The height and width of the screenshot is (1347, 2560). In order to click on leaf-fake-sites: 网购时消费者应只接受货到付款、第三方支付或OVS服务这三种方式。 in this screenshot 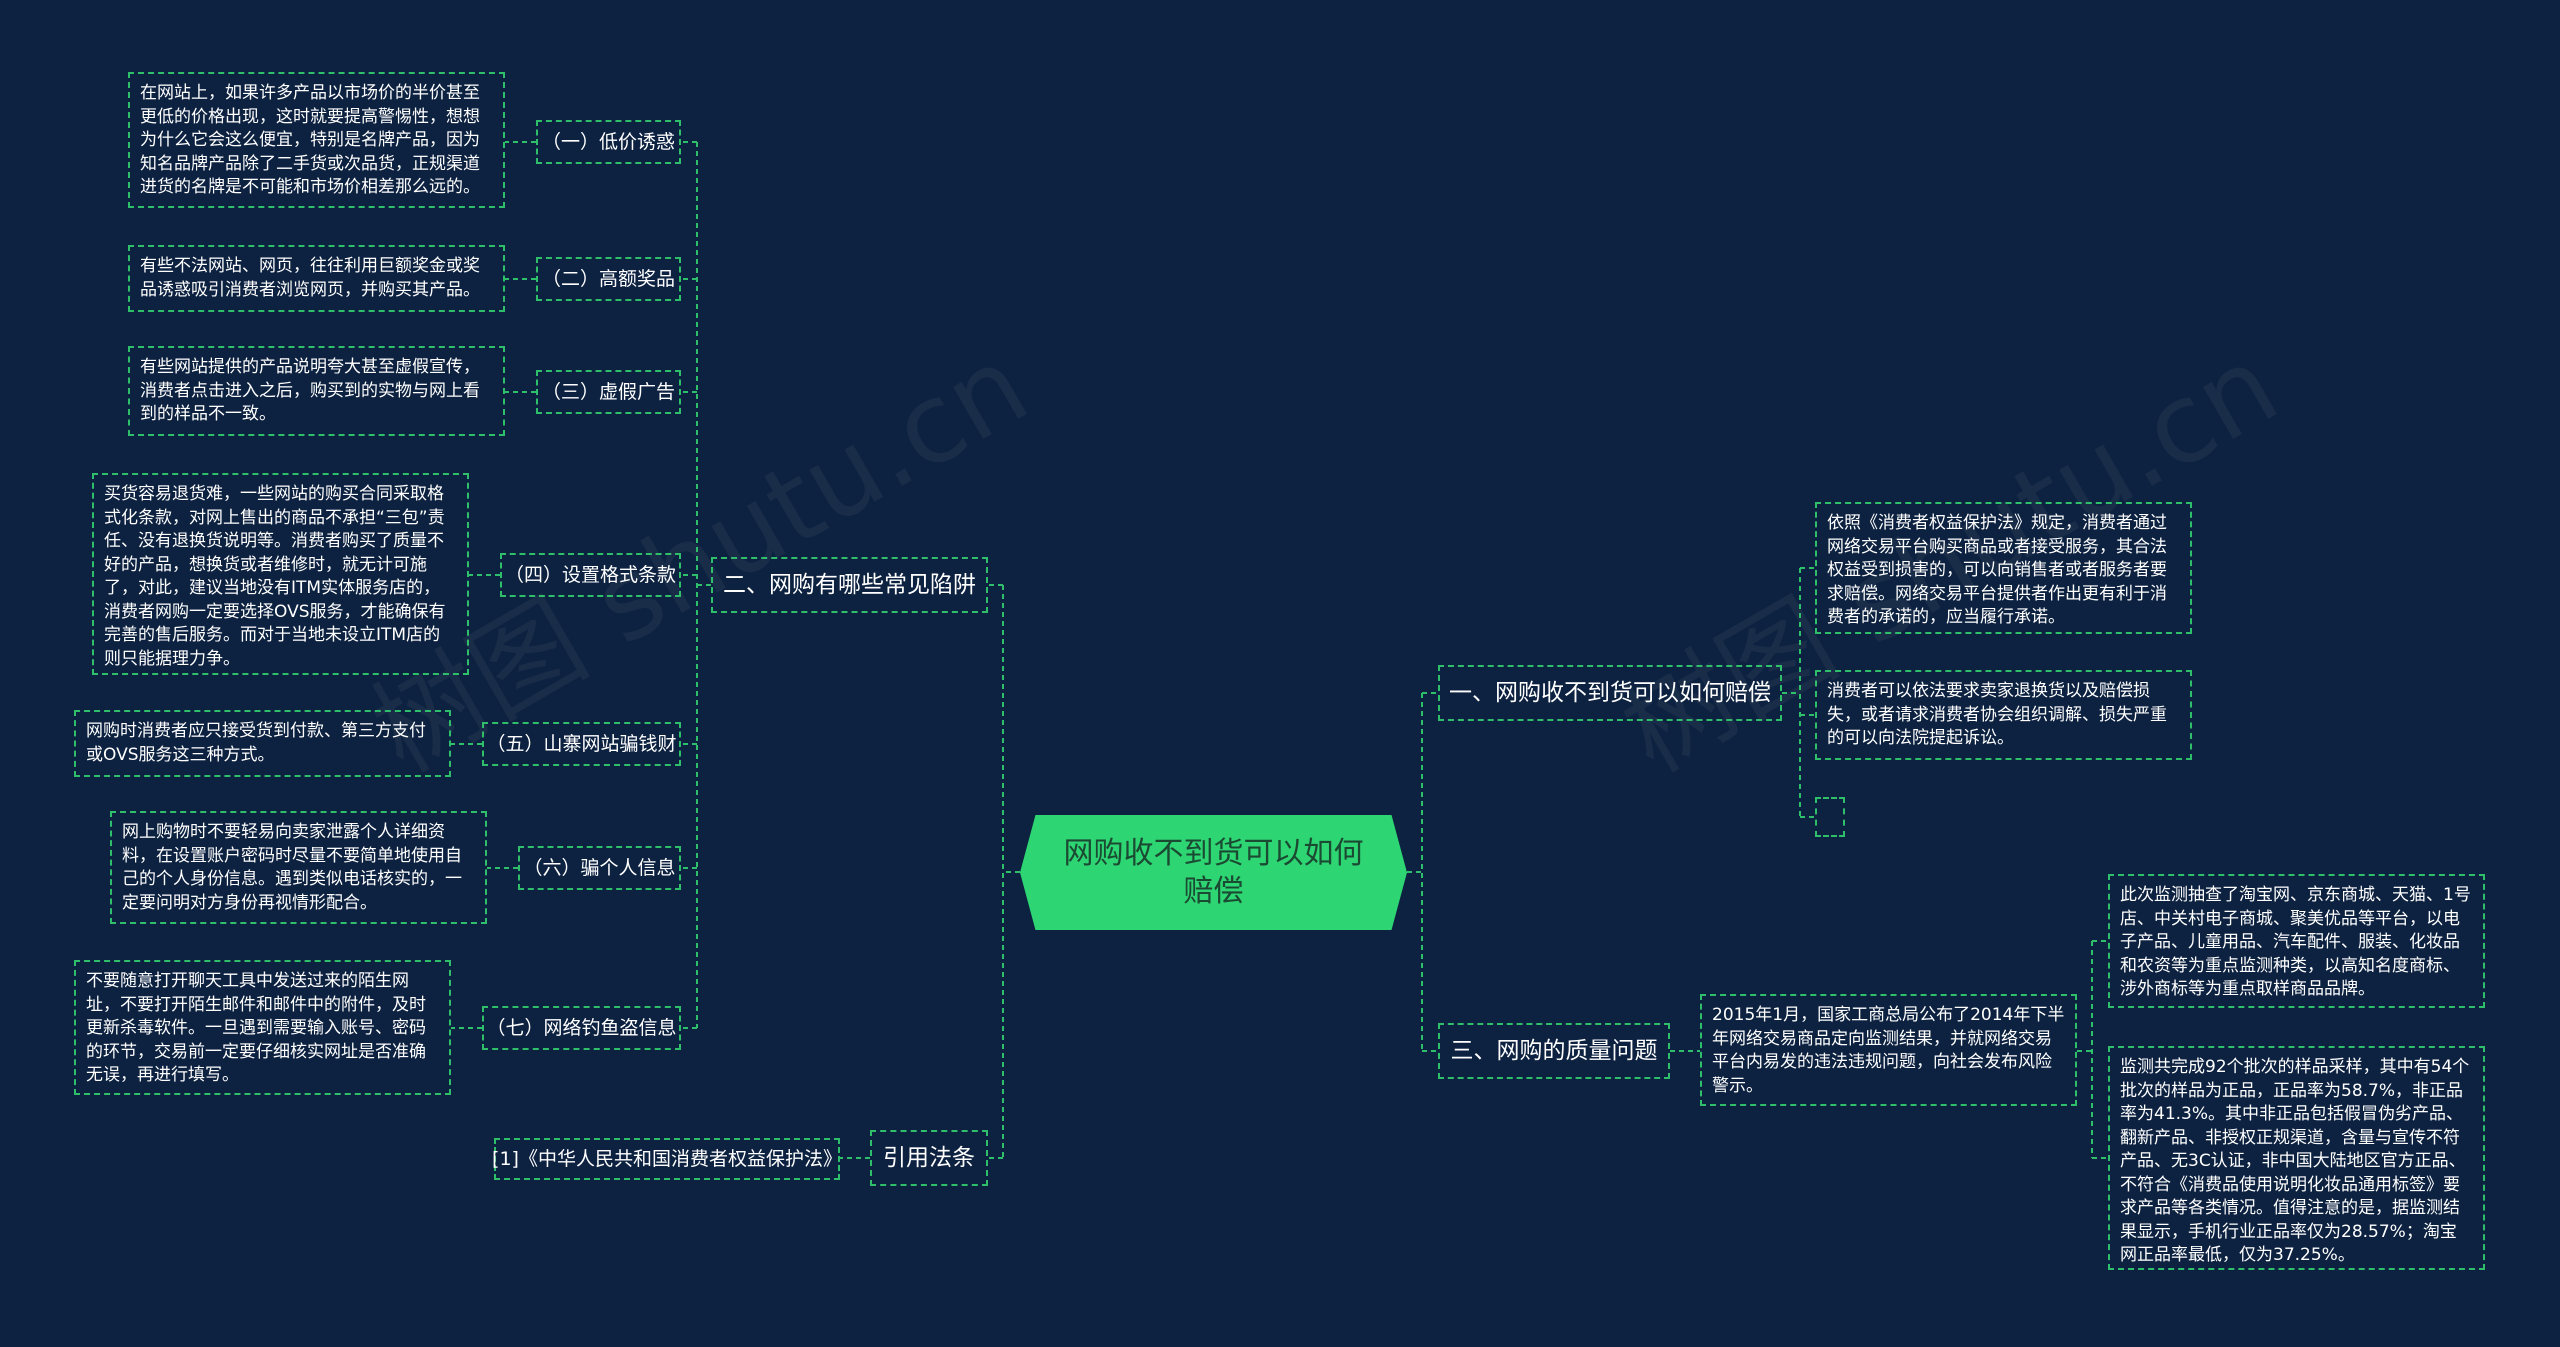, I will do `click(262, 743)`.